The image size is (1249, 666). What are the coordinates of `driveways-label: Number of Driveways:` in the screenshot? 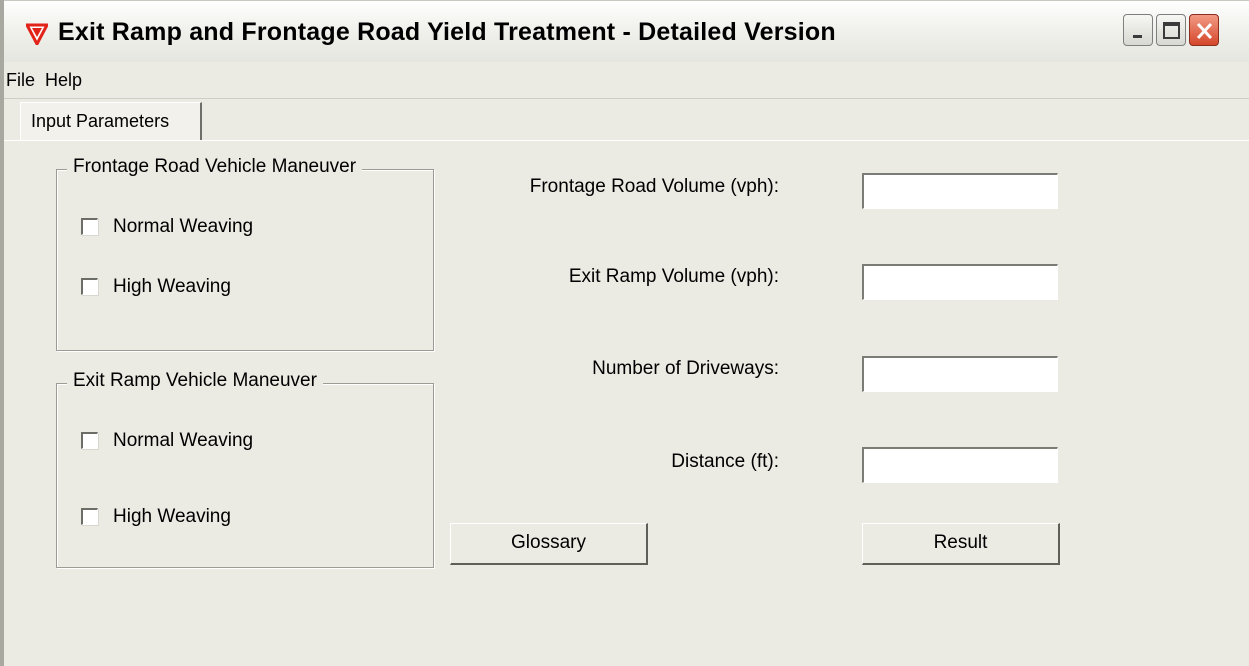 It's located at (685, 368).